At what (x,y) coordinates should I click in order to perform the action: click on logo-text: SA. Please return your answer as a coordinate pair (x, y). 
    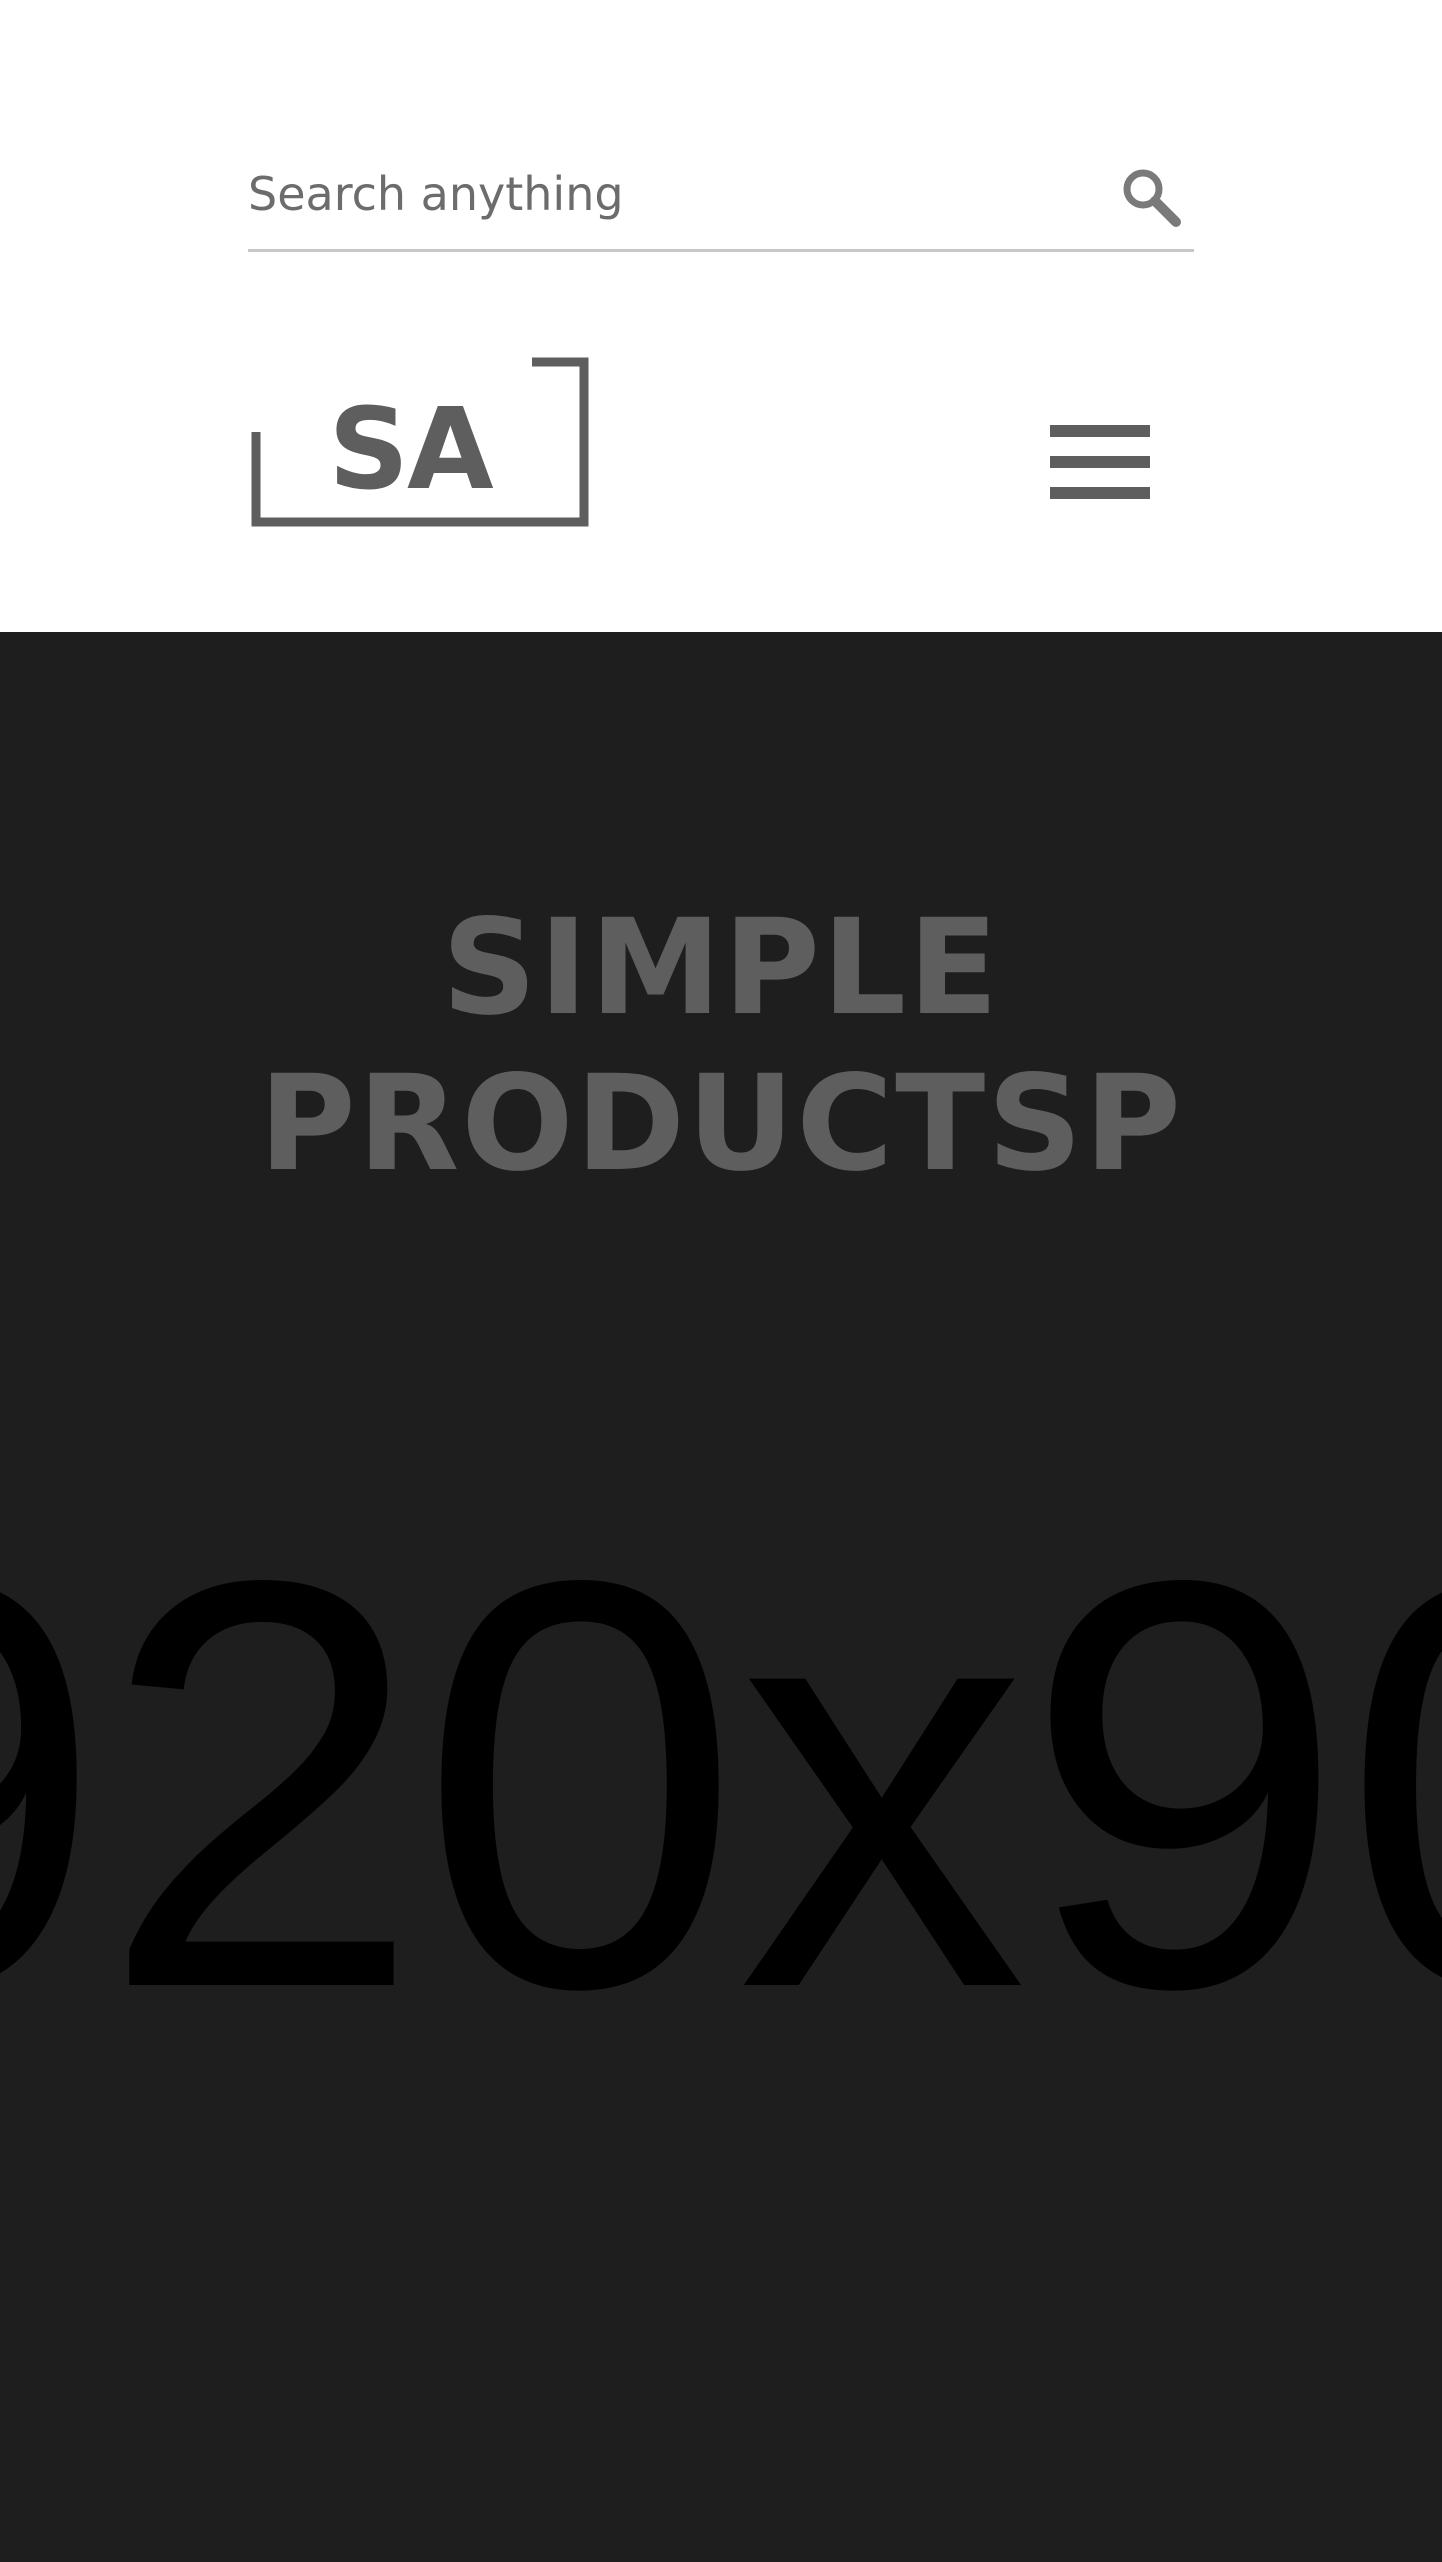
    Looking at the image, I should click on (411, 450).